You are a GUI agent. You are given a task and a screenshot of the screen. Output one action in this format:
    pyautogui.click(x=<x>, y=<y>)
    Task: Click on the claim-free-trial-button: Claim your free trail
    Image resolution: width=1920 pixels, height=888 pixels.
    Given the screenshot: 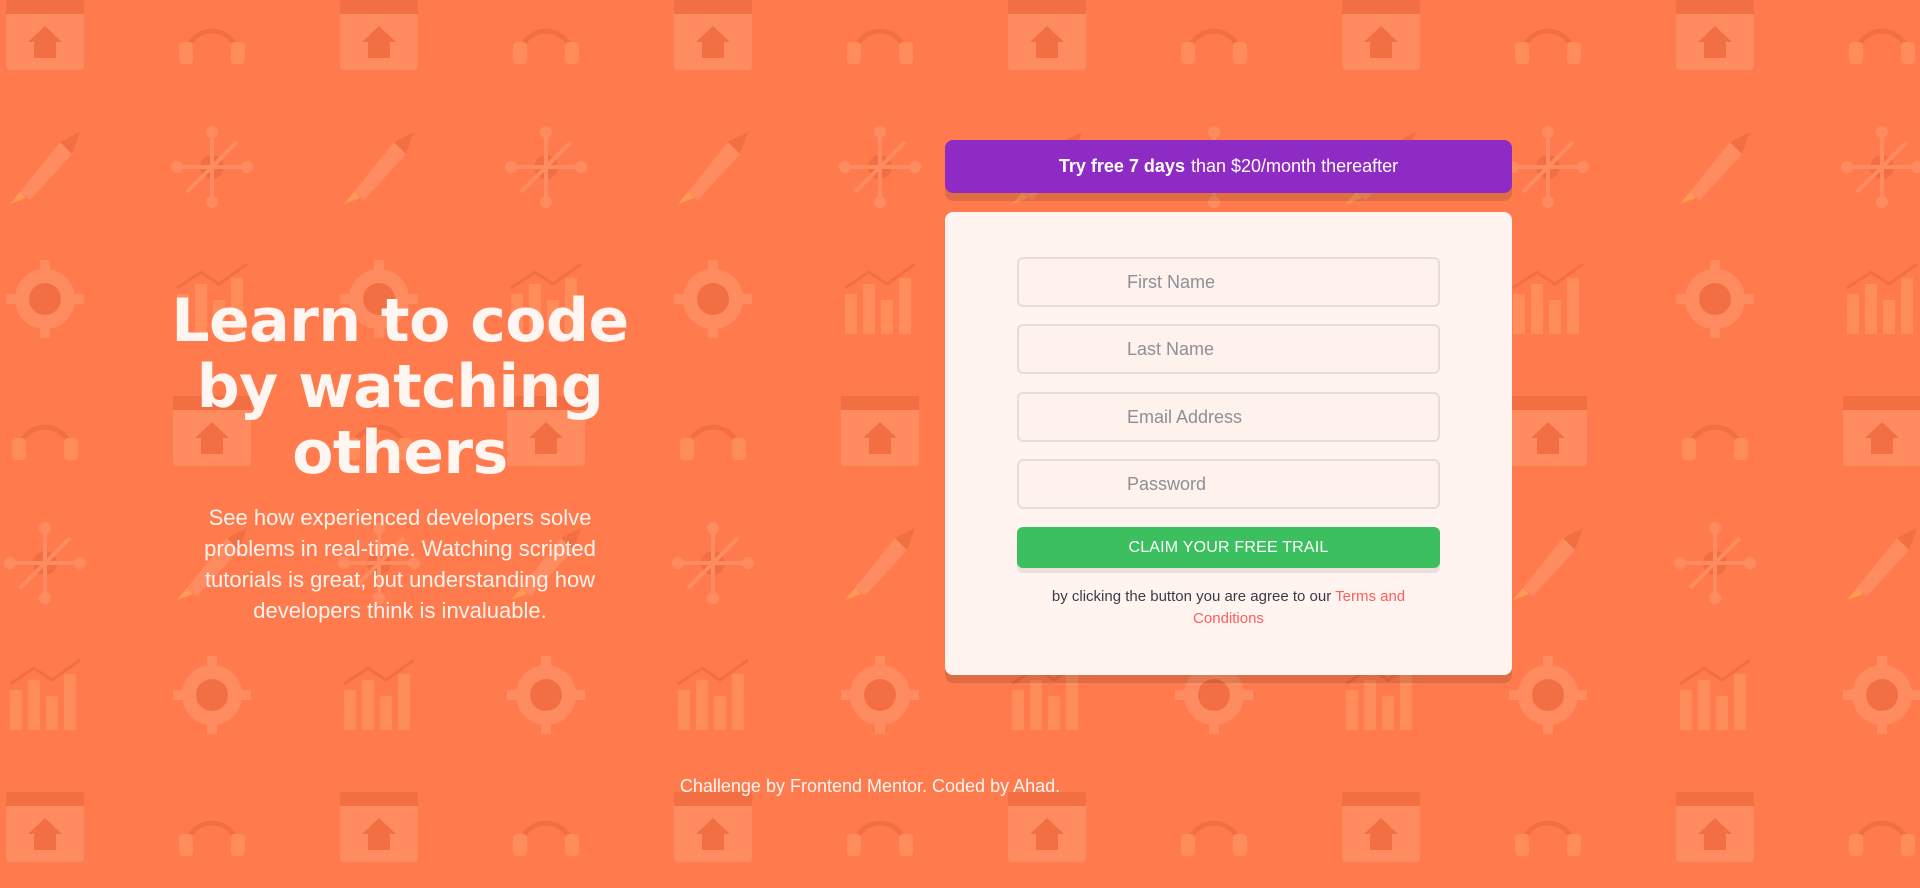 What is the action you would take?
    pyautogui.click(x=1228, y=547)
    